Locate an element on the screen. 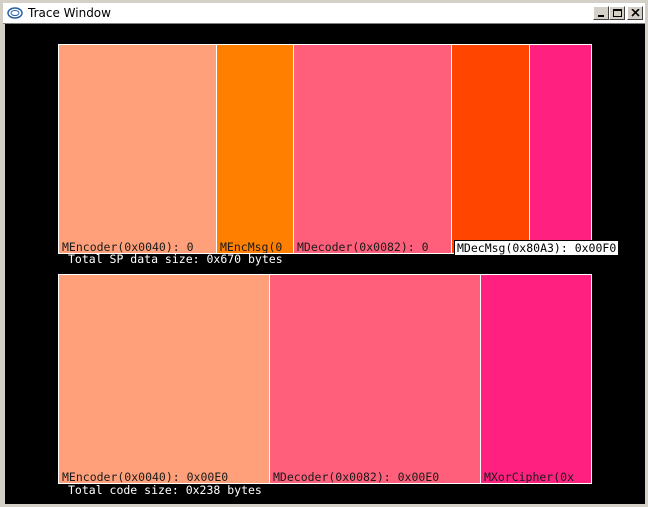 Image resolution: width=648 pixels, height=507 pixels. maximize-icon is located at coordinates (617, 13).